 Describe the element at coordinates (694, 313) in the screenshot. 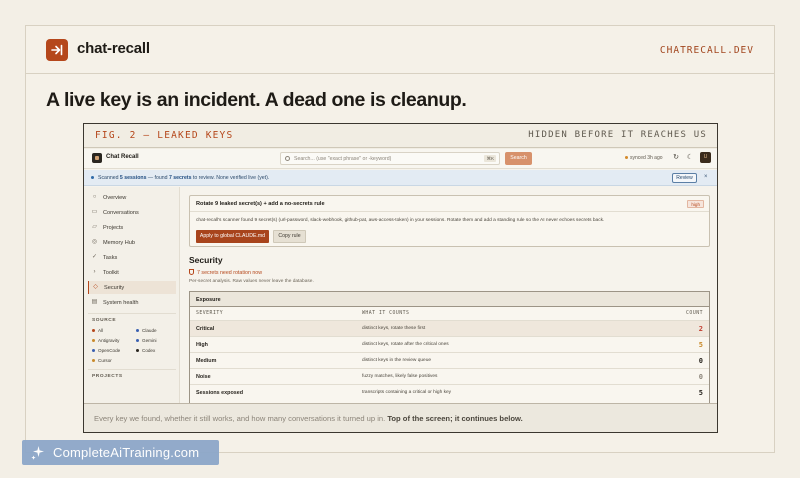

I see `column-count: COUNT` at that location.